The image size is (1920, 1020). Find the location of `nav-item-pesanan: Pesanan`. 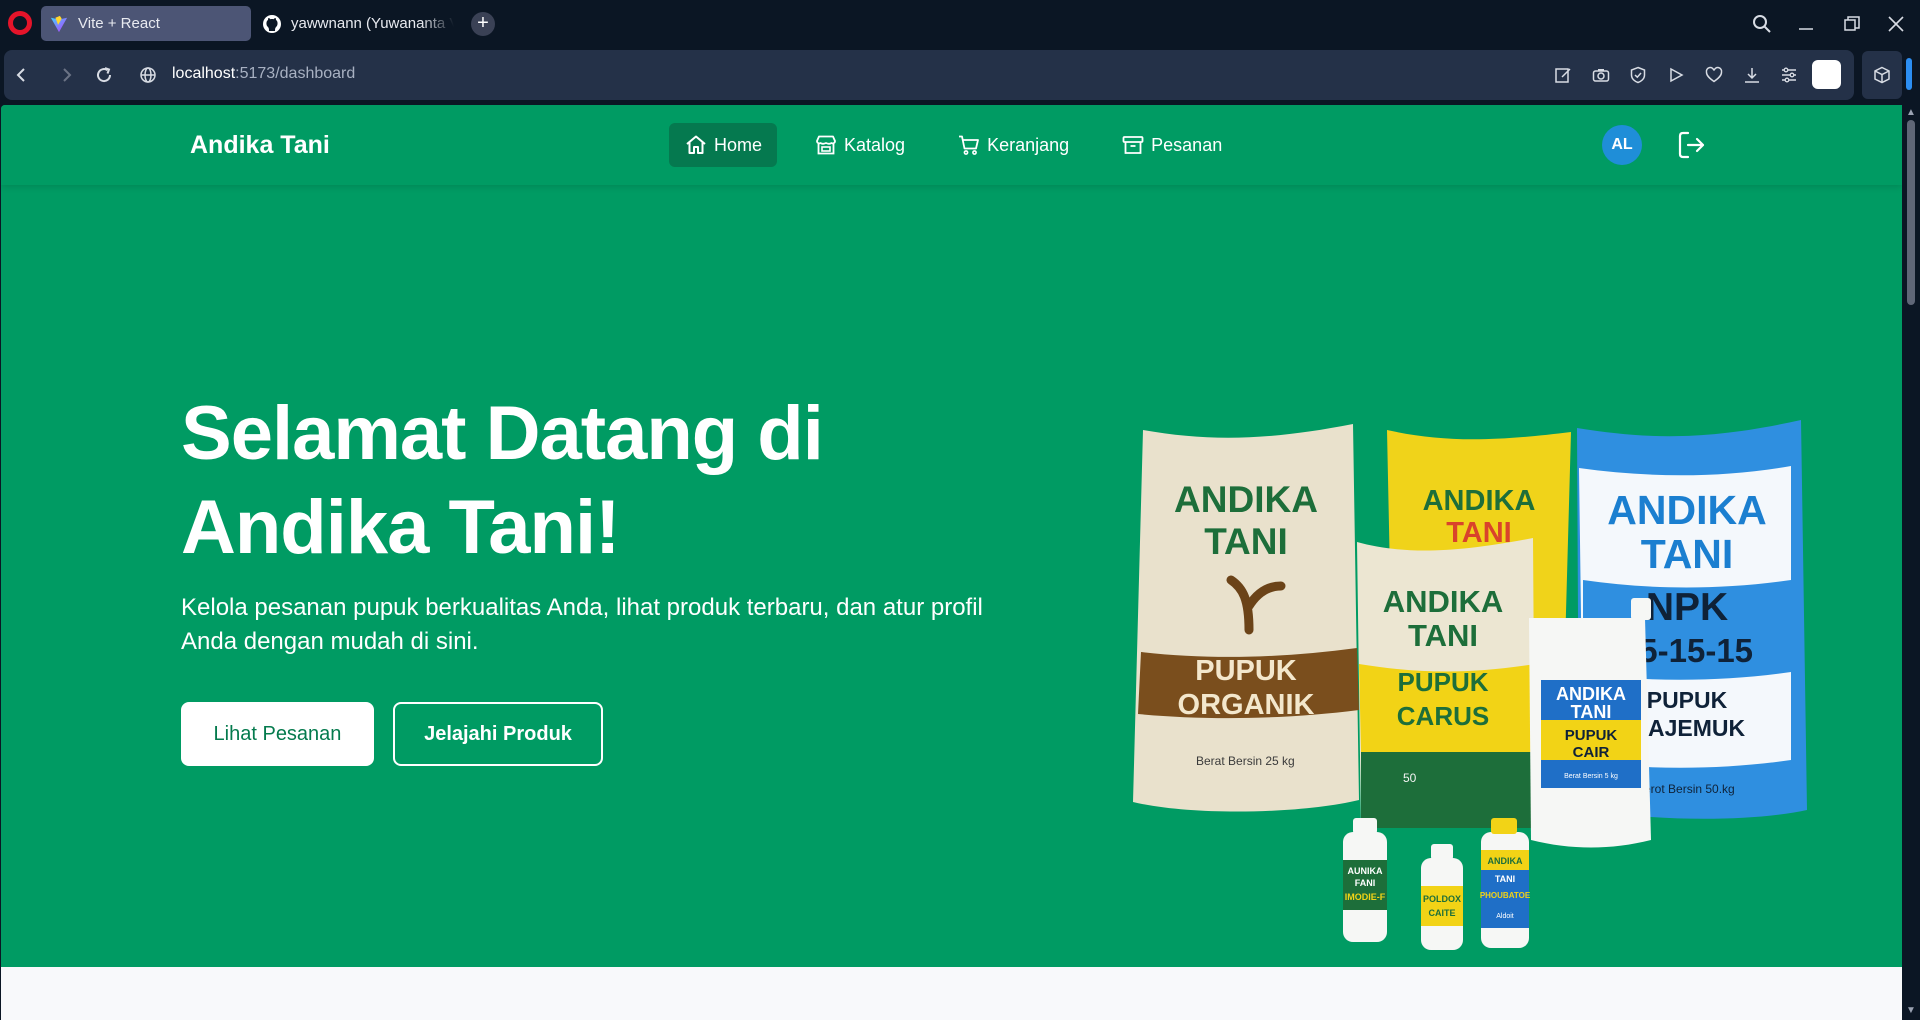

nav-item-pesanan: Pesanan is located at coordinates (1171, 145).